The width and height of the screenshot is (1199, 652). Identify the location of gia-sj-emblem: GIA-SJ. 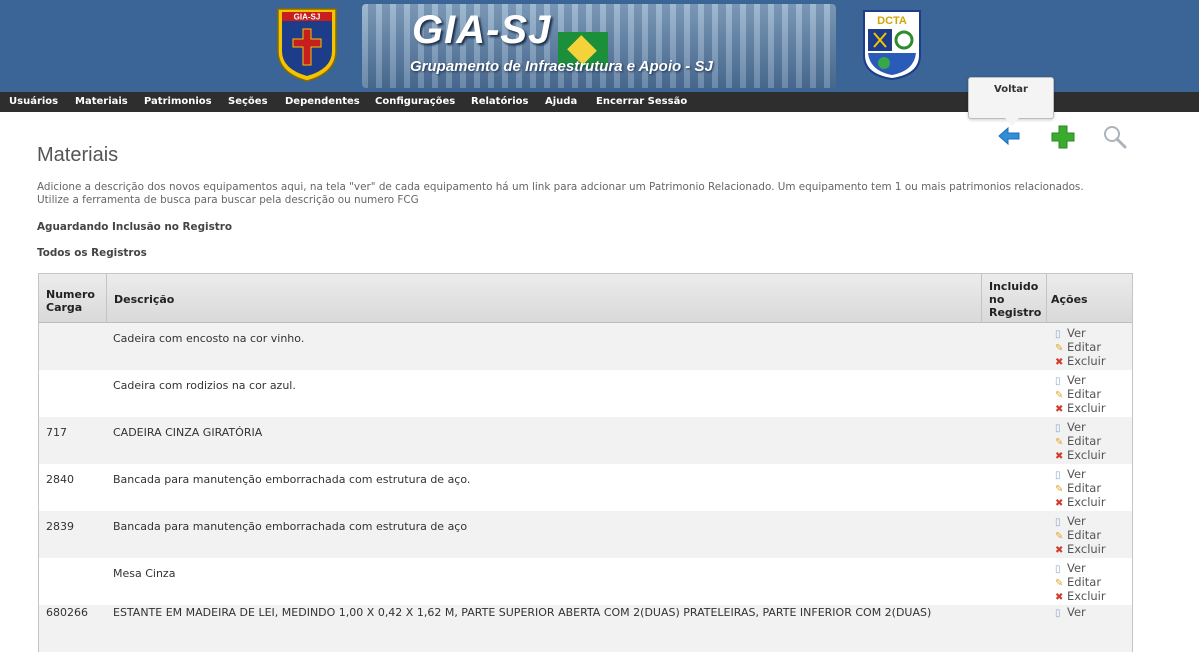
(307, 45).